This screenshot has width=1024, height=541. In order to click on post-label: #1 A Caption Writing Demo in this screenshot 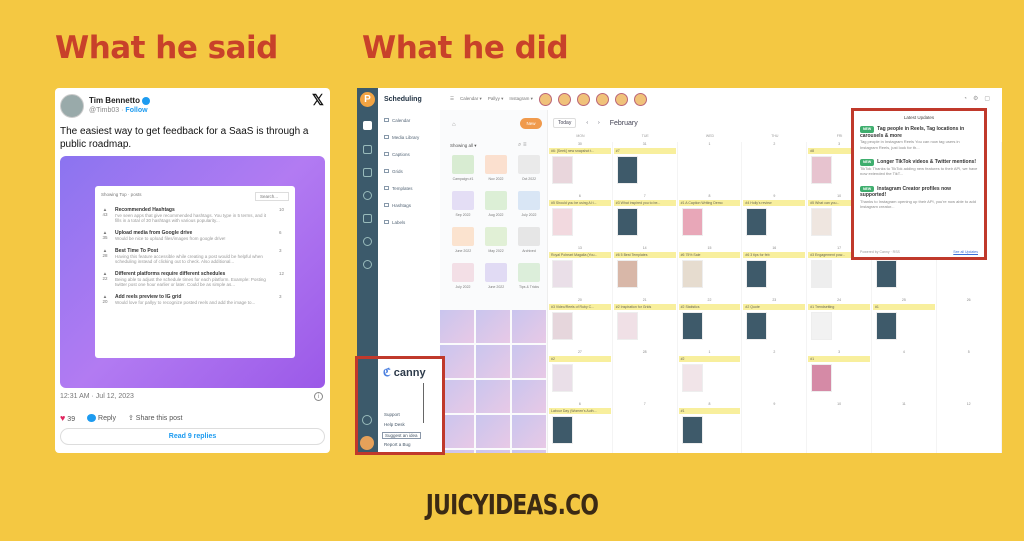, I will do `click(709, 203)`.